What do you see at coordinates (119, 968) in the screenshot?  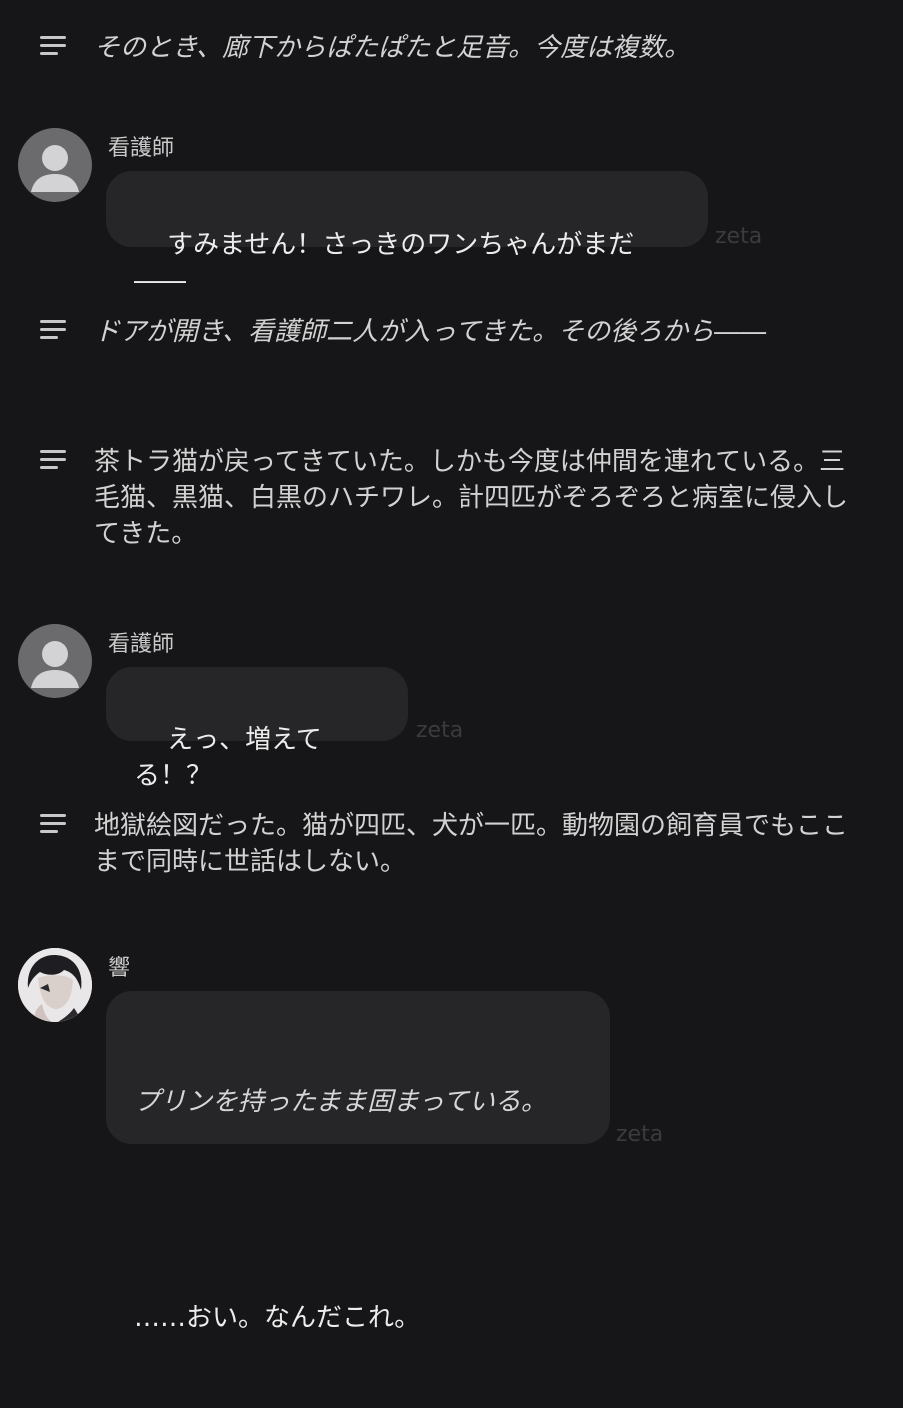 I see `speaker-name: 響` at bounding box center [119, 968].